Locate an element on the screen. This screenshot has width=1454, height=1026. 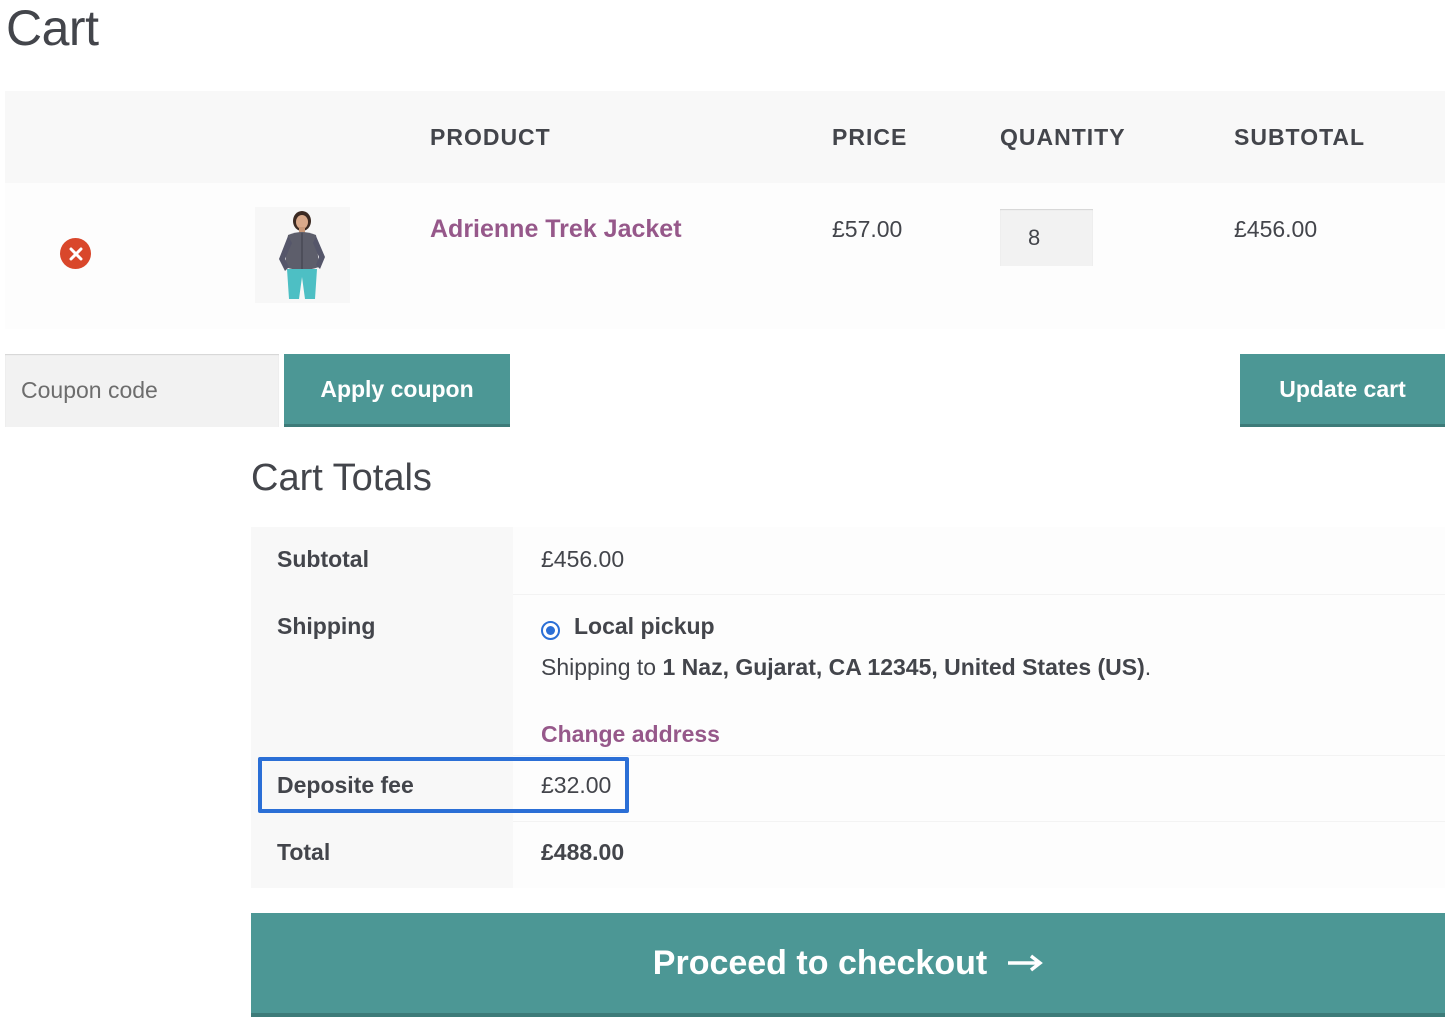
column-header-product: PRODUCT is located at coordinates (490, 137).